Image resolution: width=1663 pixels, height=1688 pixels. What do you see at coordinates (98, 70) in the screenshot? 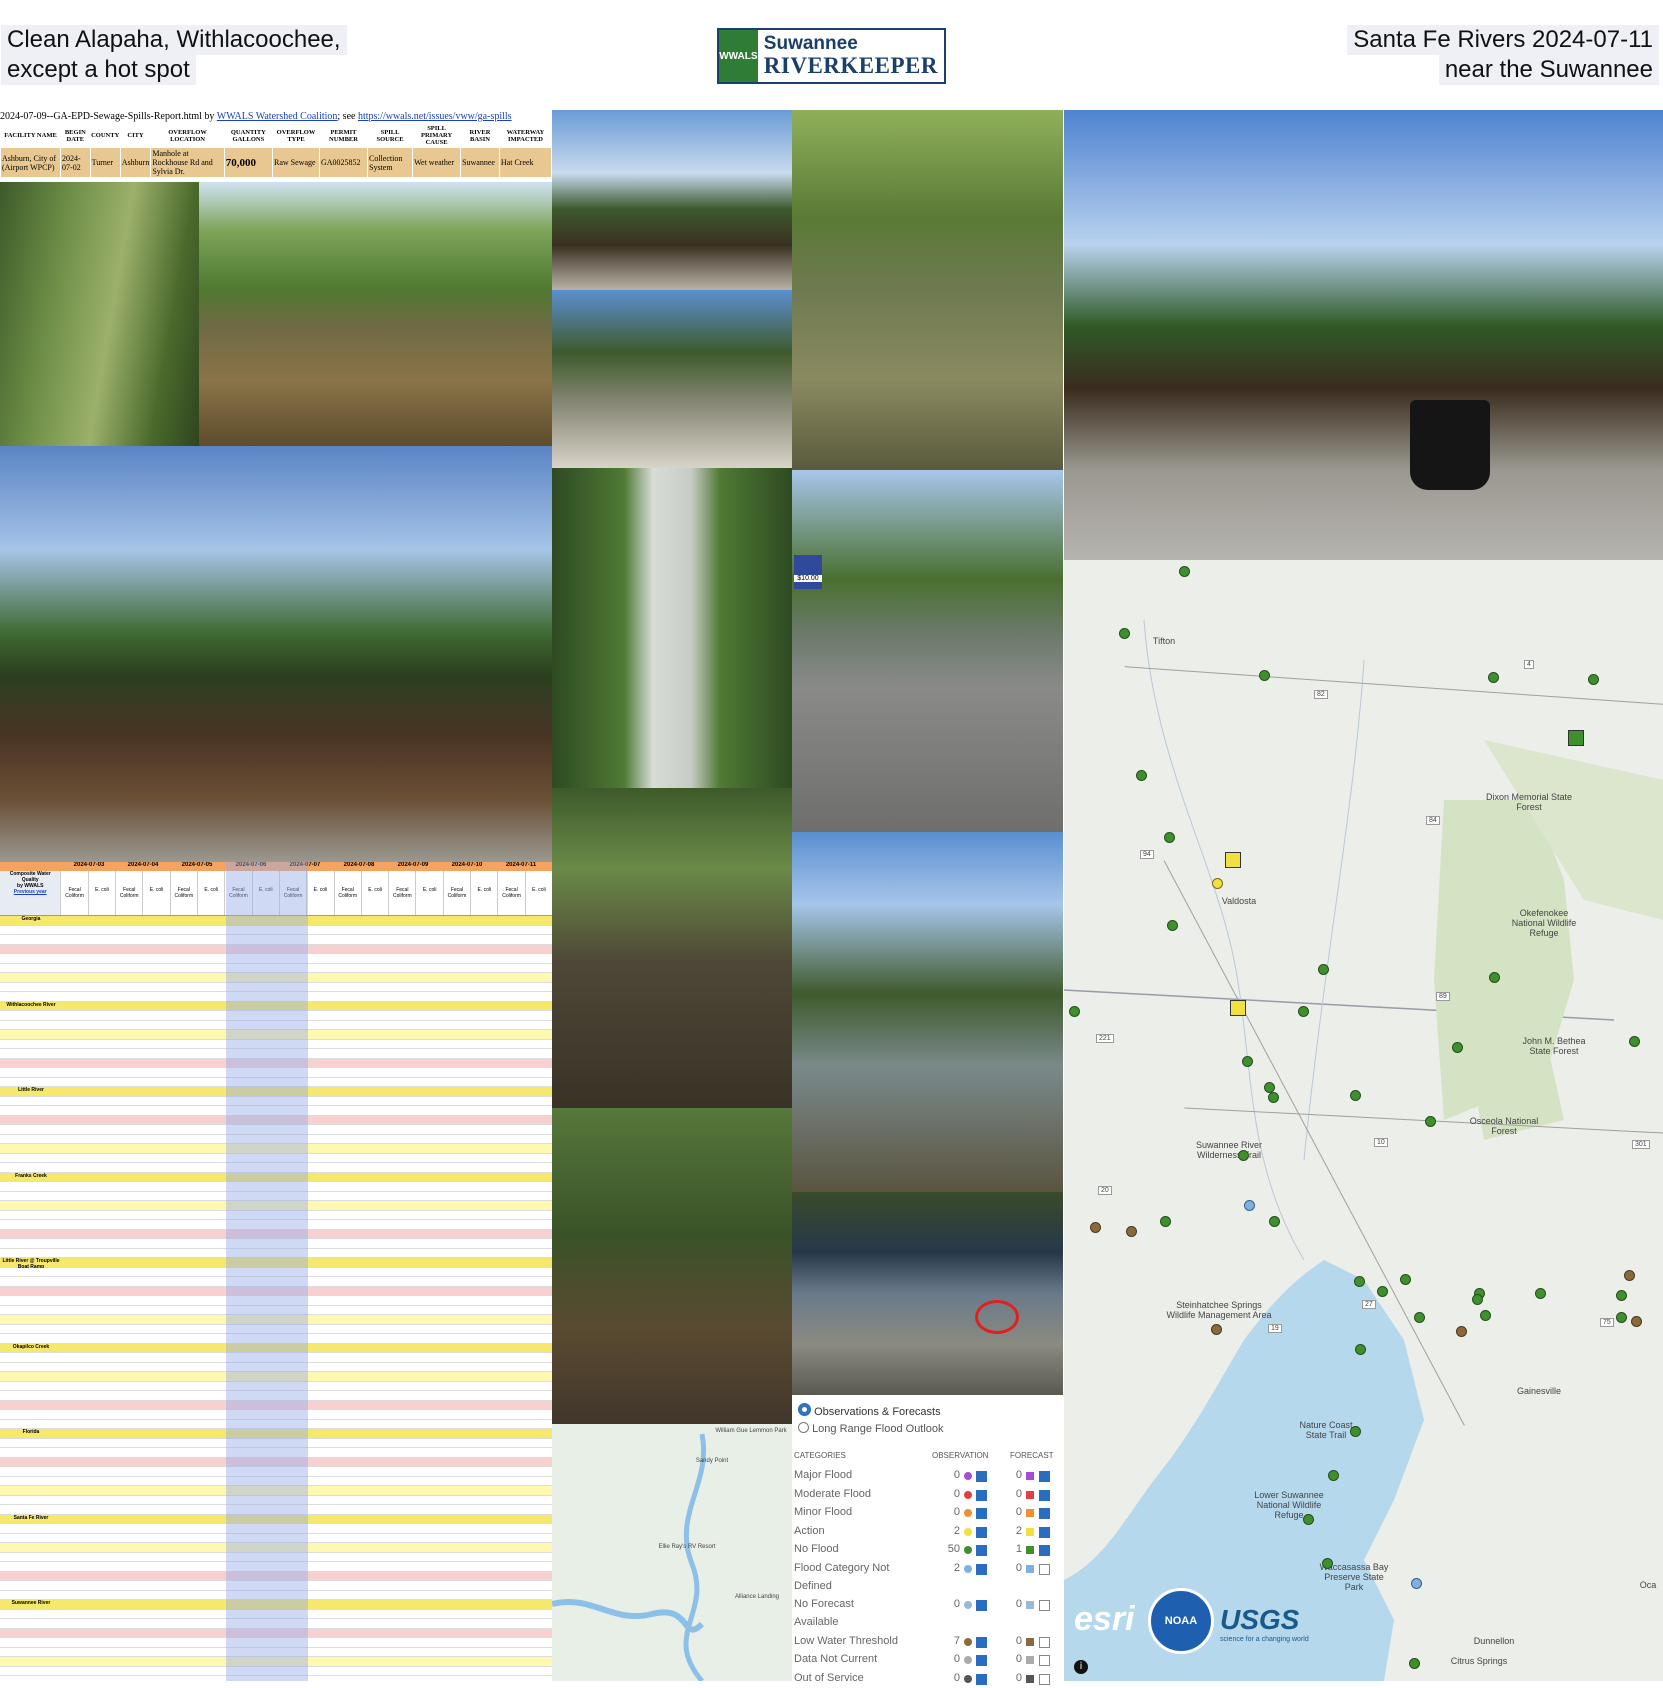
I see `title-left-line2: except a hot spot` at bounding box center [98, 70].